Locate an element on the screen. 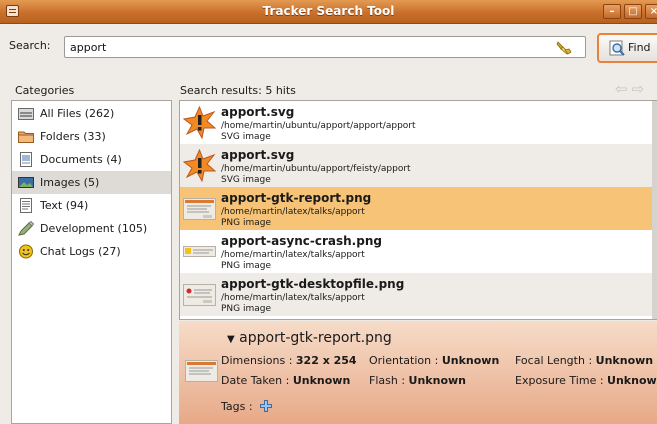 The width and height of the screenshot is (657, 424). category-label: All Files (262) is located at coordinates (77, 113).